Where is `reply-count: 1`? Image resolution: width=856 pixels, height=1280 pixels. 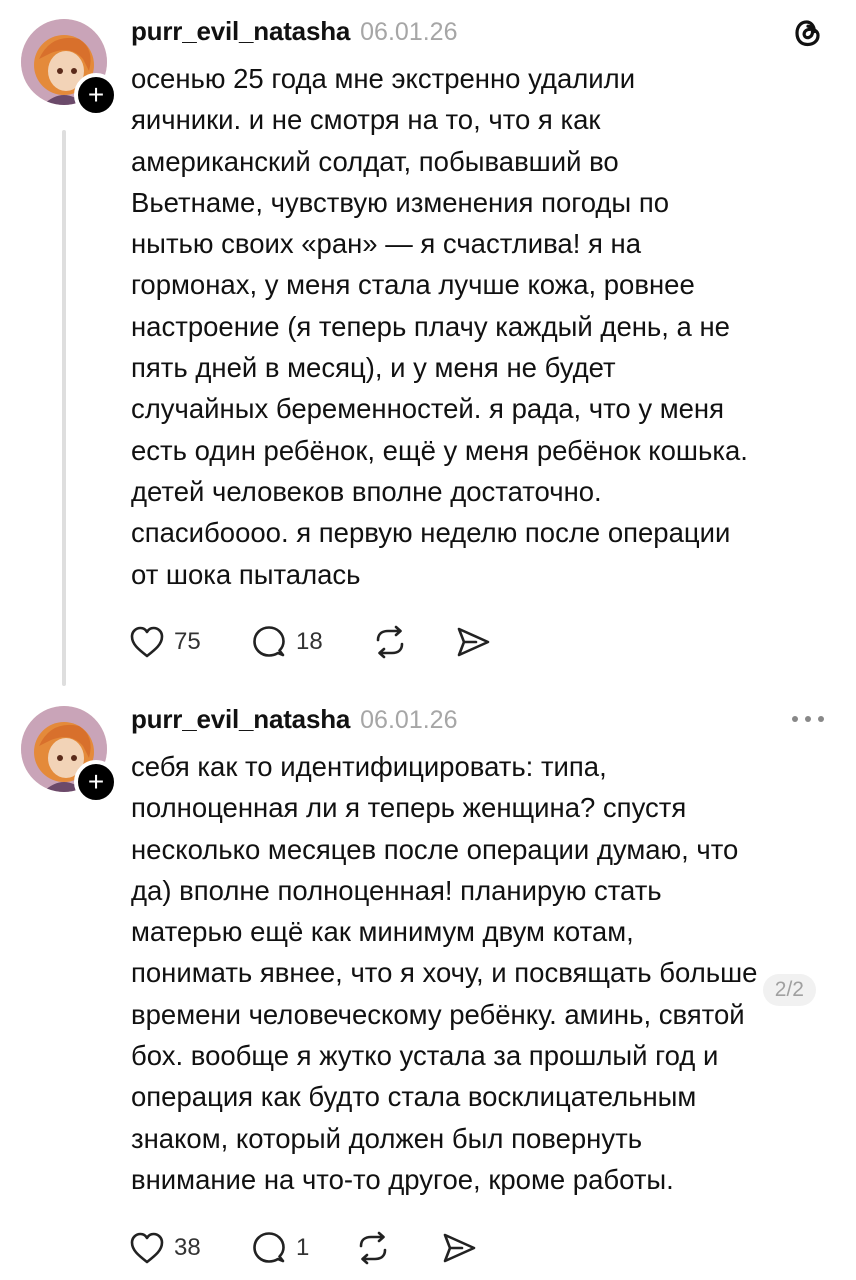
reply-count: 1 is located at coordinates (303, 1247).